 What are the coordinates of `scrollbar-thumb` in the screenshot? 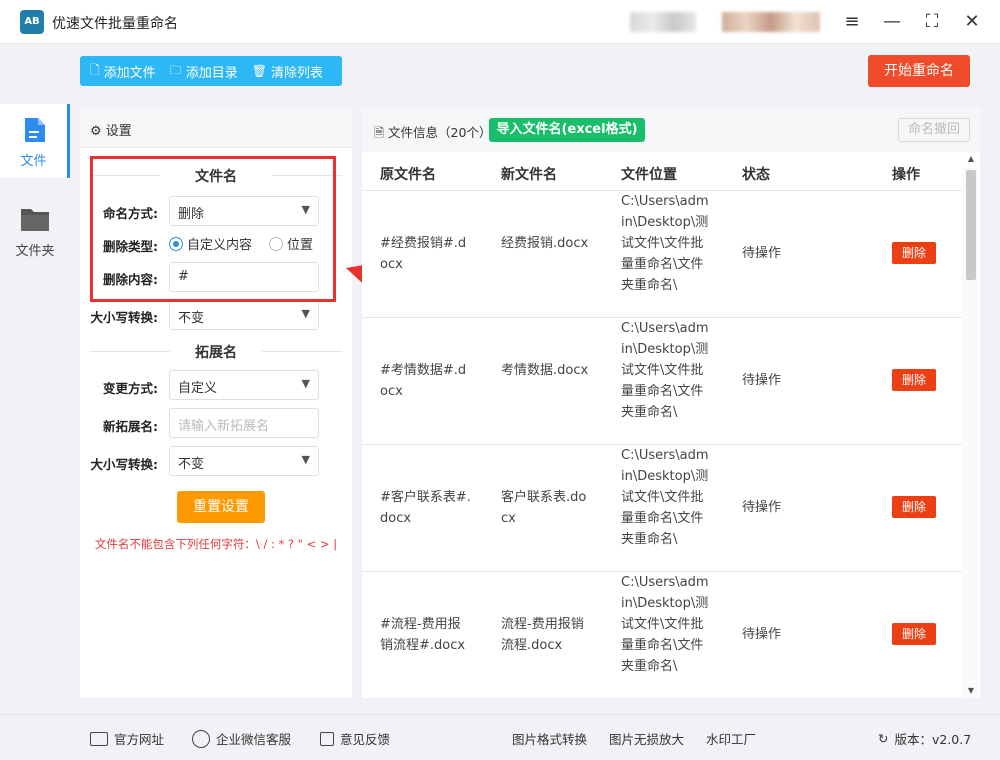 It's located at (971, 225).